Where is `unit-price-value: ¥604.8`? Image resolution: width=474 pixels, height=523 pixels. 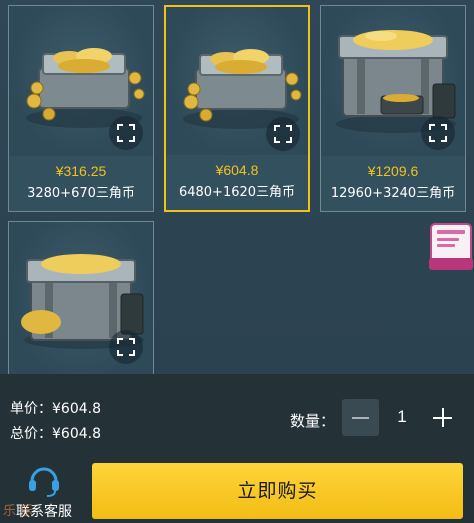 unit-price-value: ¥604.8 is located at coordinates (76, 409).